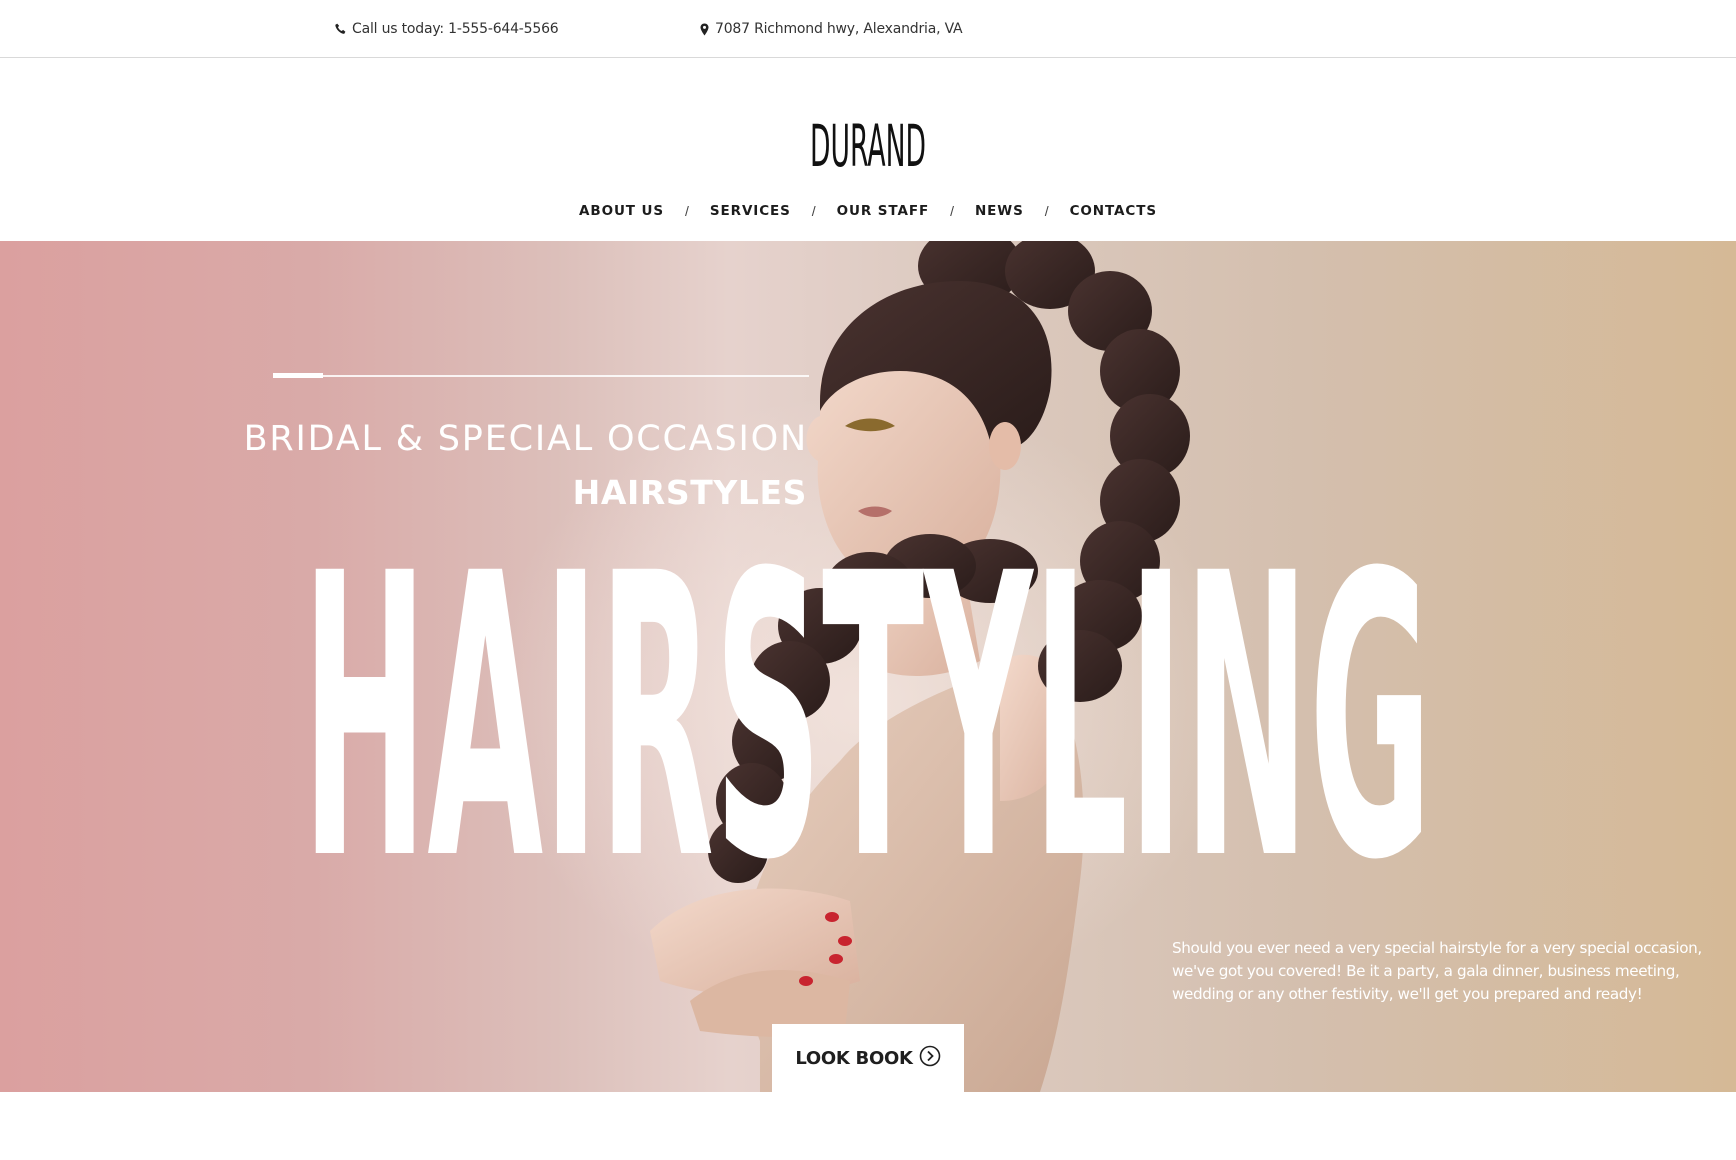 This screenshot has width=1736, height=1160. I want to click on hero-eyebrow: BRIDAL & SPECIAL OCCASION, so click(525, 439).